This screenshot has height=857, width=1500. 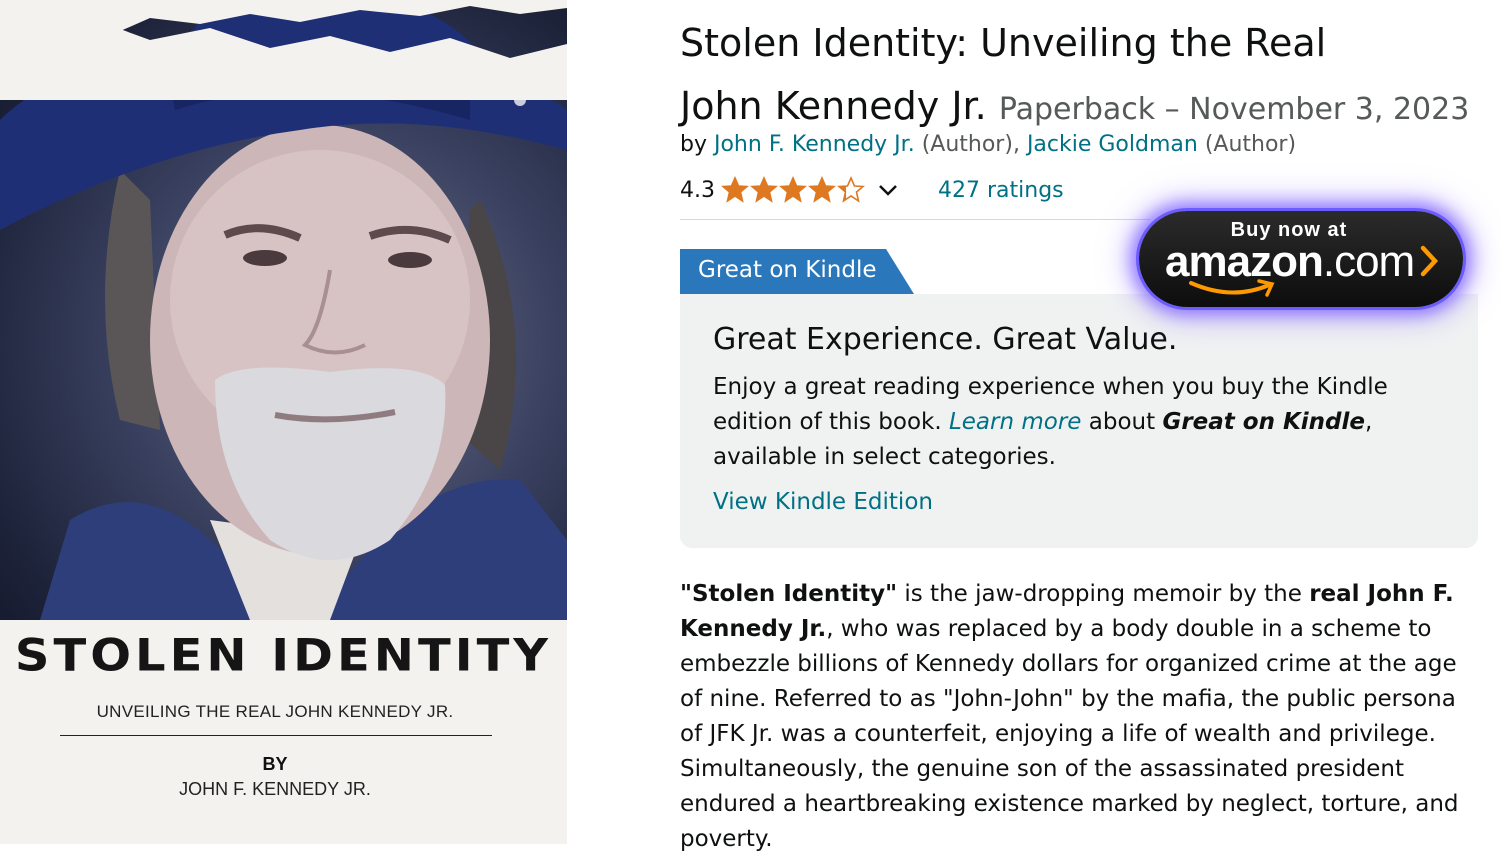 I want to click on star-rating, so click(x=793, y=190).